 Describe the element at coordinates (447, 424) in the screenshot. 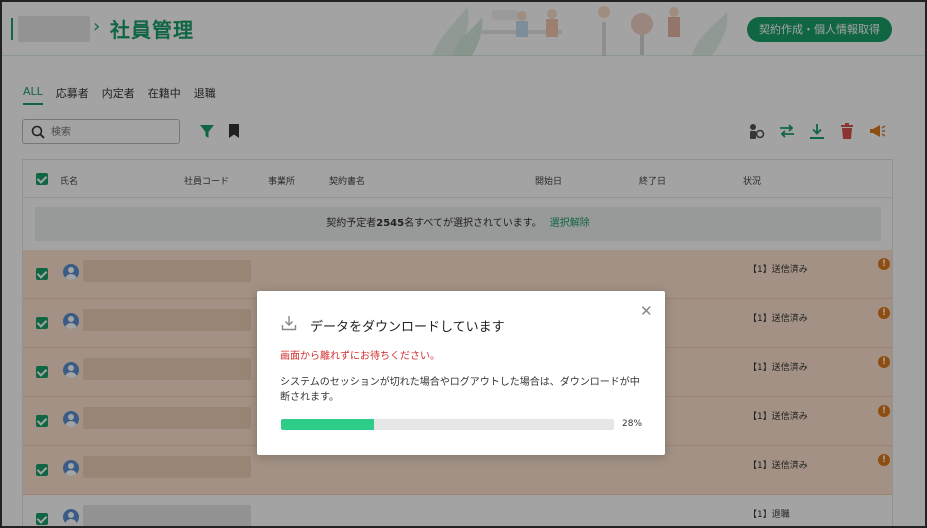

I see `progress-bar` at that location.